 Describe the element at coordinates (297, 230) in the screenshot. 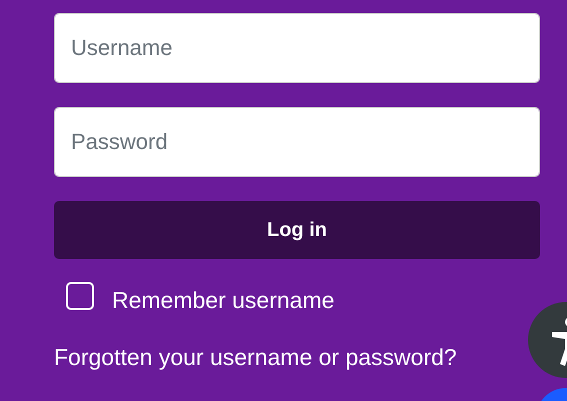

I see `login-button: Log in` at that location.